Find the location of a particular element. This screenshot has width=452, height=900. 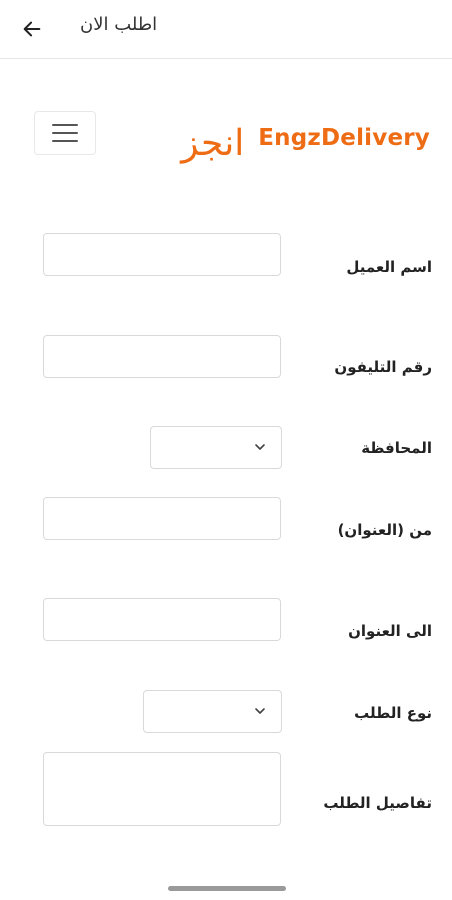

phone-input is located at coordinates (162, 356).